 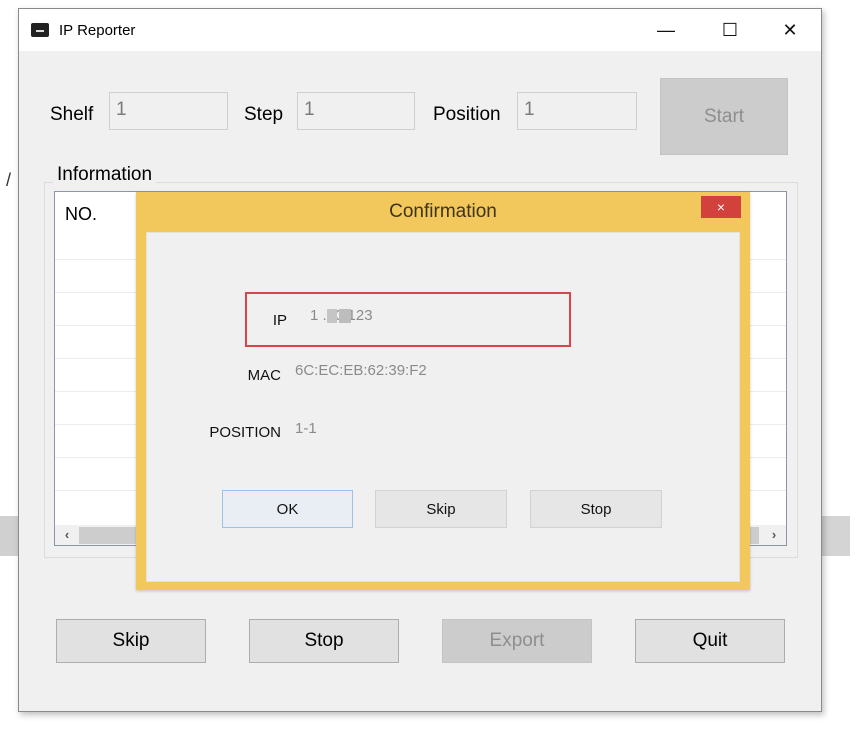 What do you see at coordinates (245, 432) in the screenshot?
I see `position-label: POSITION` at bounding box center [245, 432].